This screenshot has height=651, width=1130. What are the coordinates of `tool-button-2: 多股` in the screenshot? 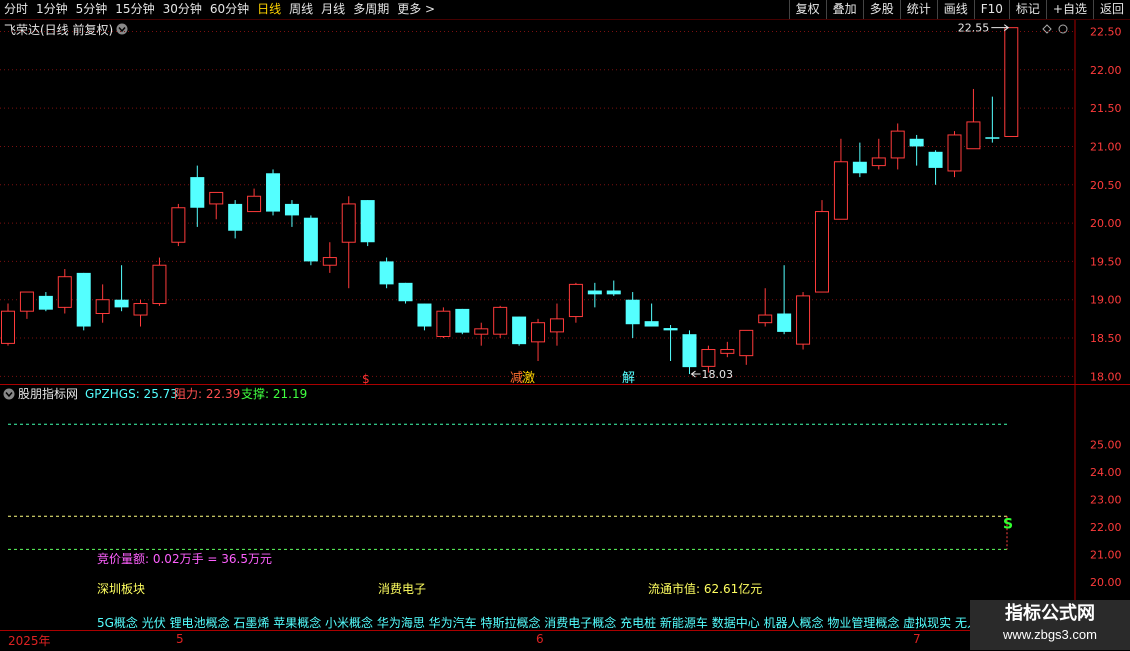 It's located at (881, 9).